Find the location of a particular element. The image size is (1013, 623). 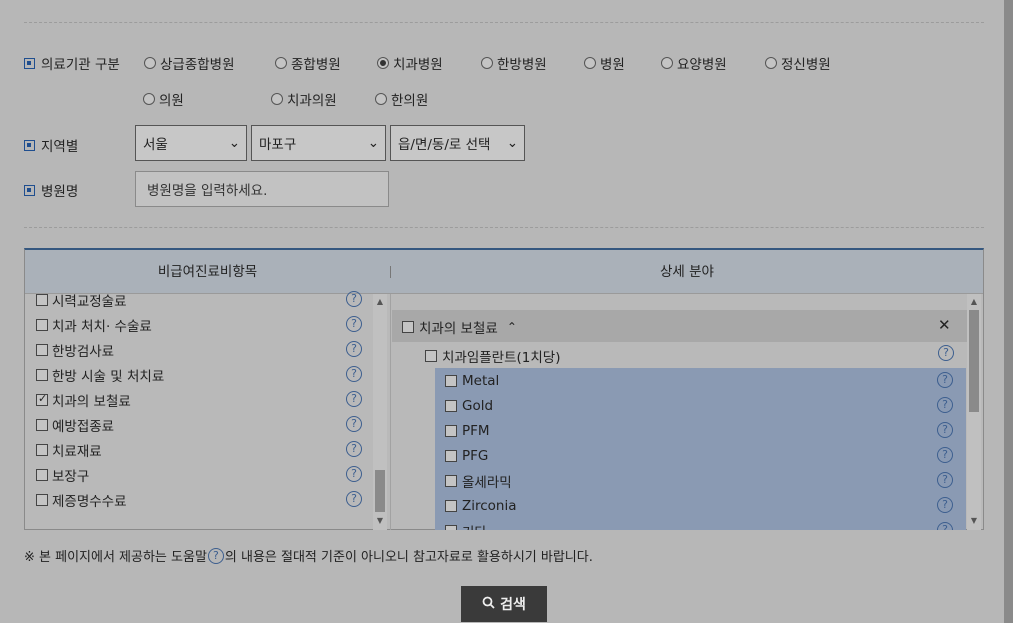

category-item: 한방검사료 is located at coordinates (75, 349).